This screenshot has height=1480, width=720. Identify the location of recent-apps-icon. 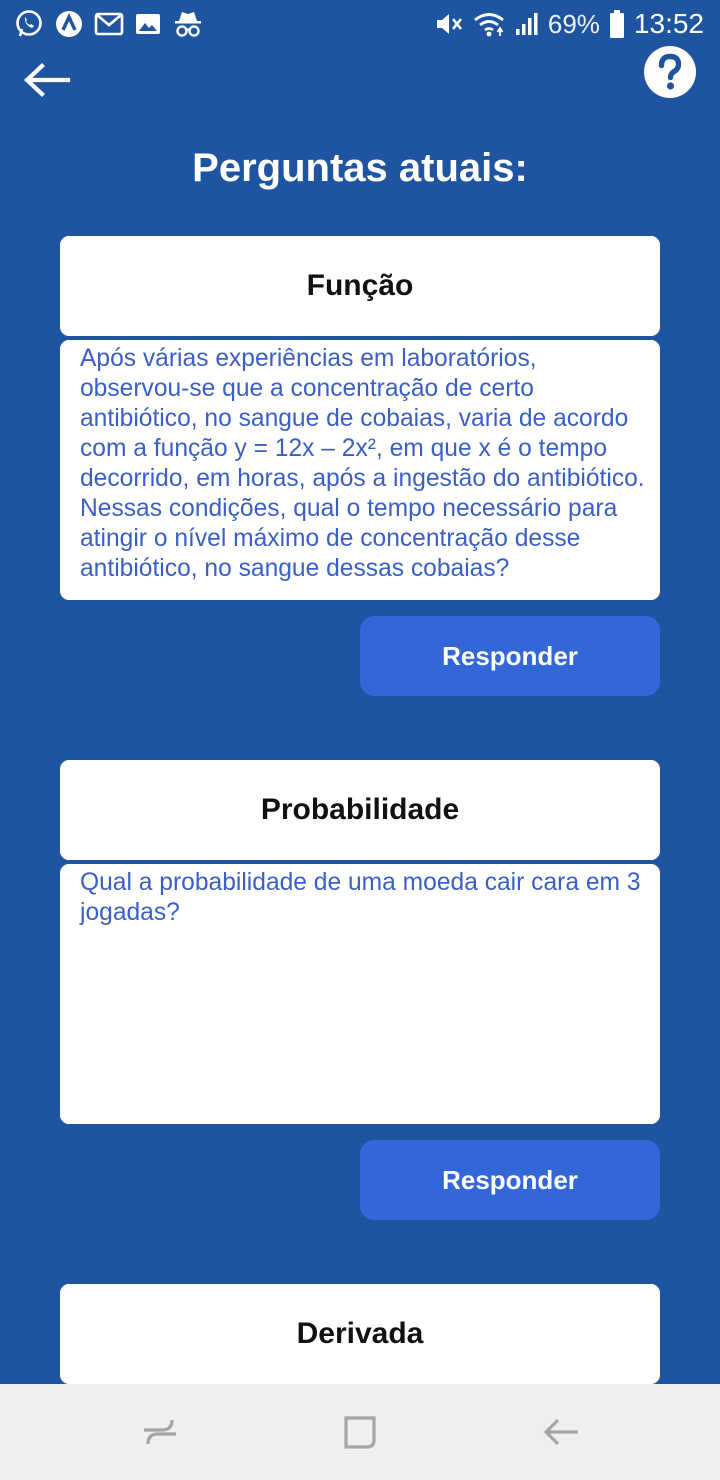
(160, 1432).